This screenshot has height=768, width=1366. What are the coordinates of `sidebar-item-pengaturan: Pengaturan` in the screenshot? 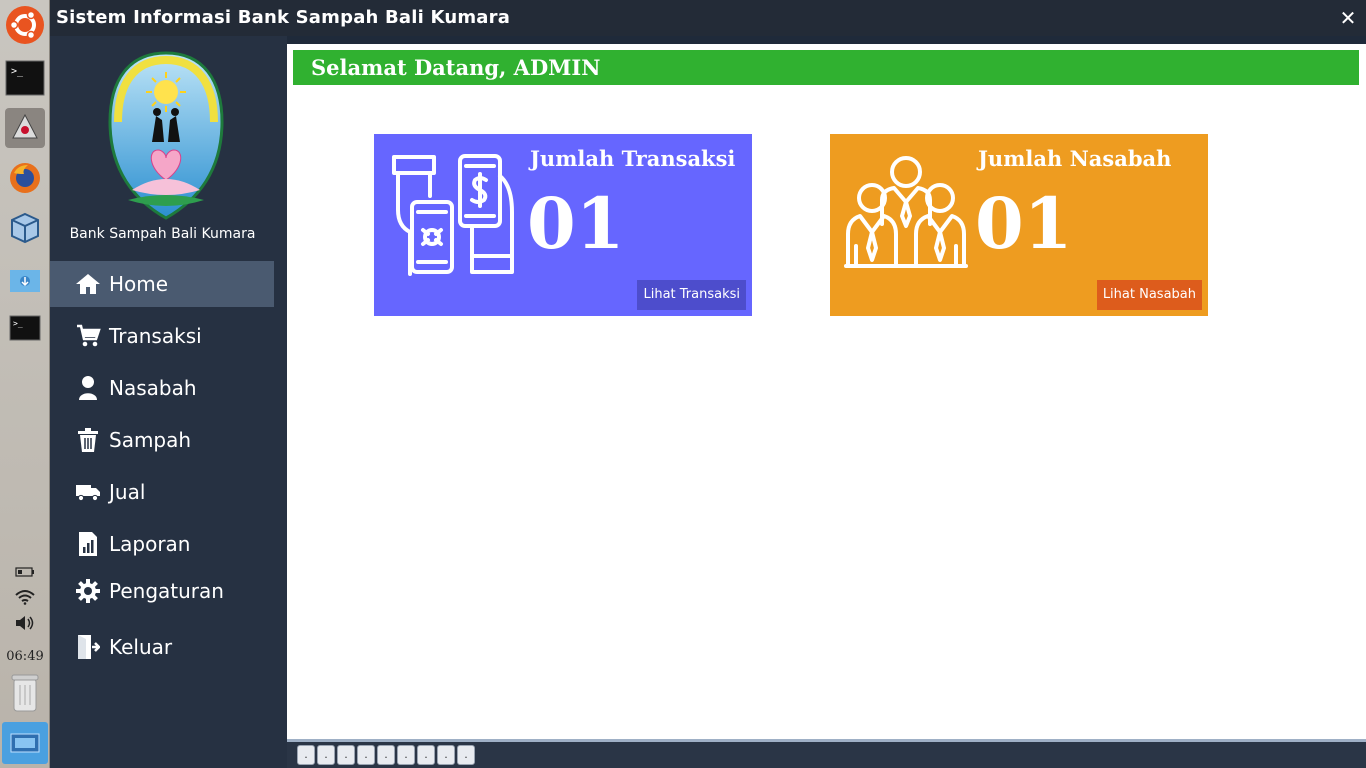 It's located at (162, 591).